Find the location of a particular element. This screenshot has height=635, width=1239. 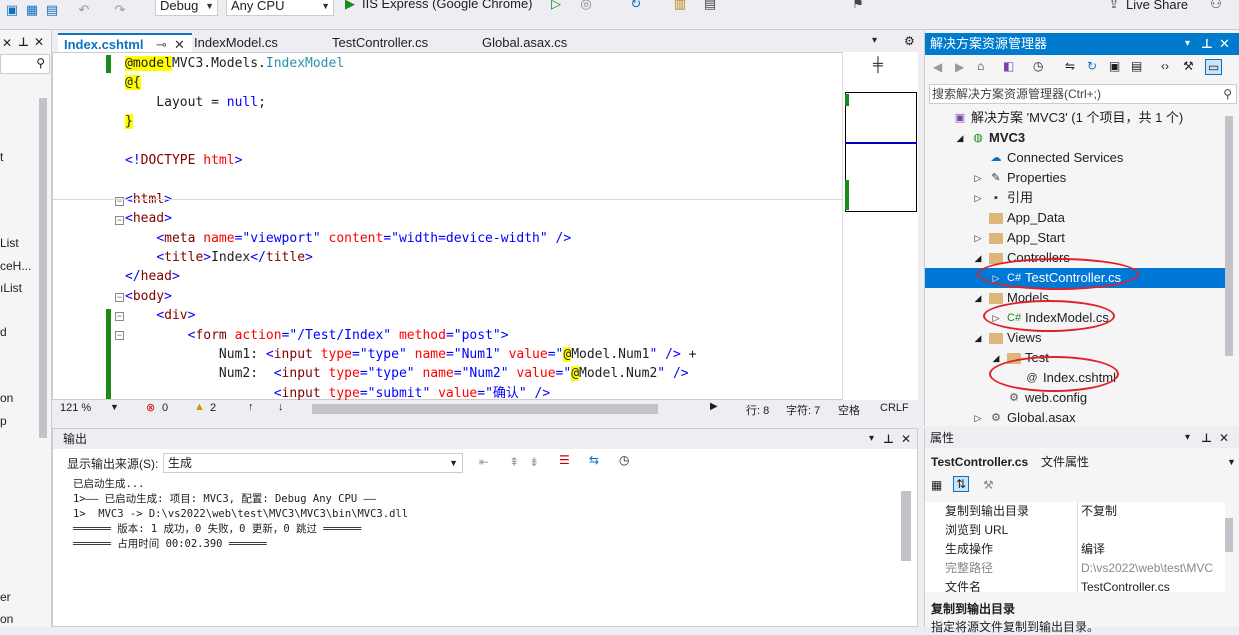

output-scrollbar is located at coordinates (906, 526).